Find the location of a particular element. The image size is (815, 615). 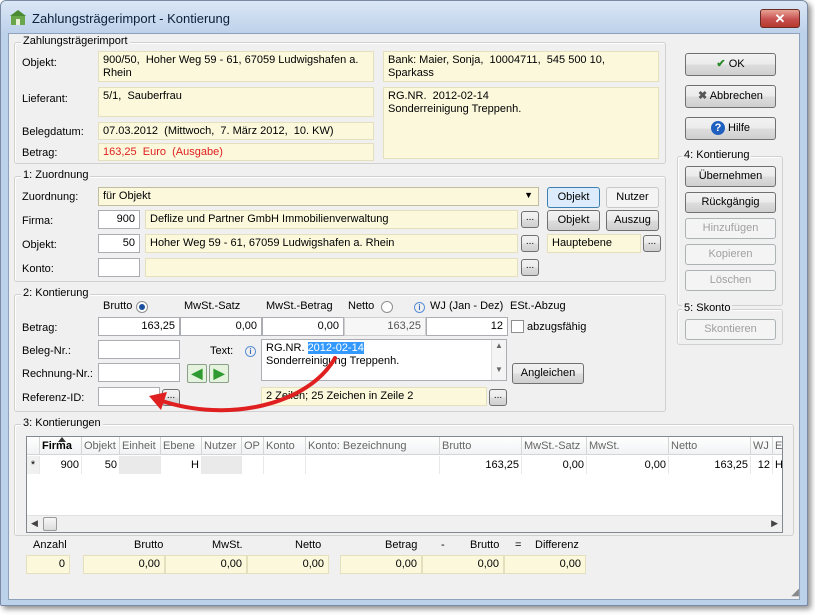

konto-name-field is located at coordinates (331, 267).